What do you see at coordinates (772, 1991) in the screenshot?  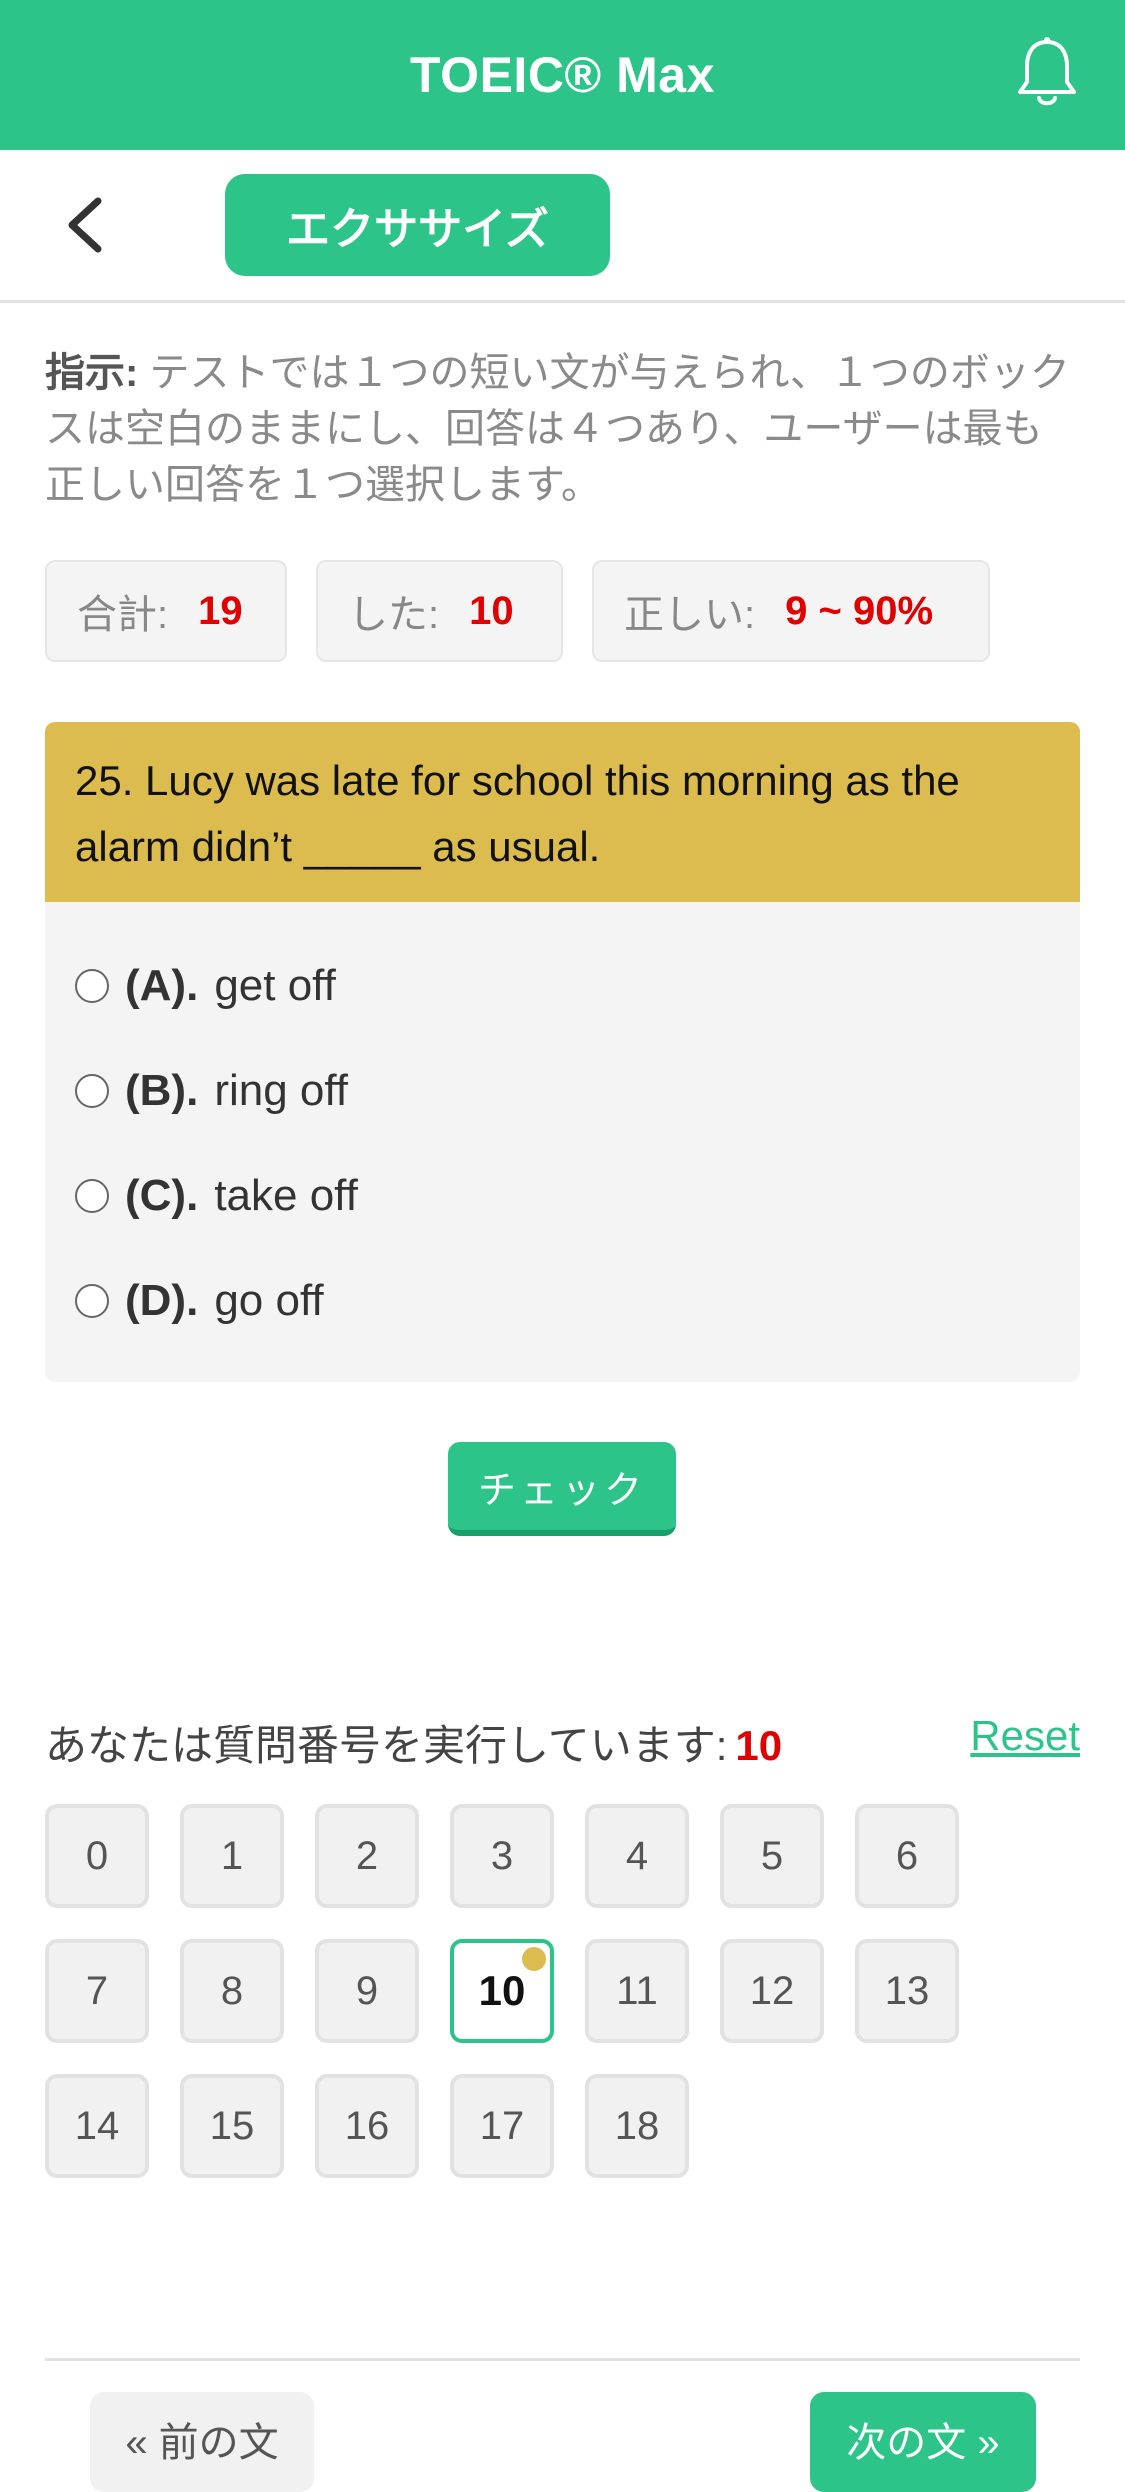 I see `question-number-button: 12` at bounding box center [772, 1991].